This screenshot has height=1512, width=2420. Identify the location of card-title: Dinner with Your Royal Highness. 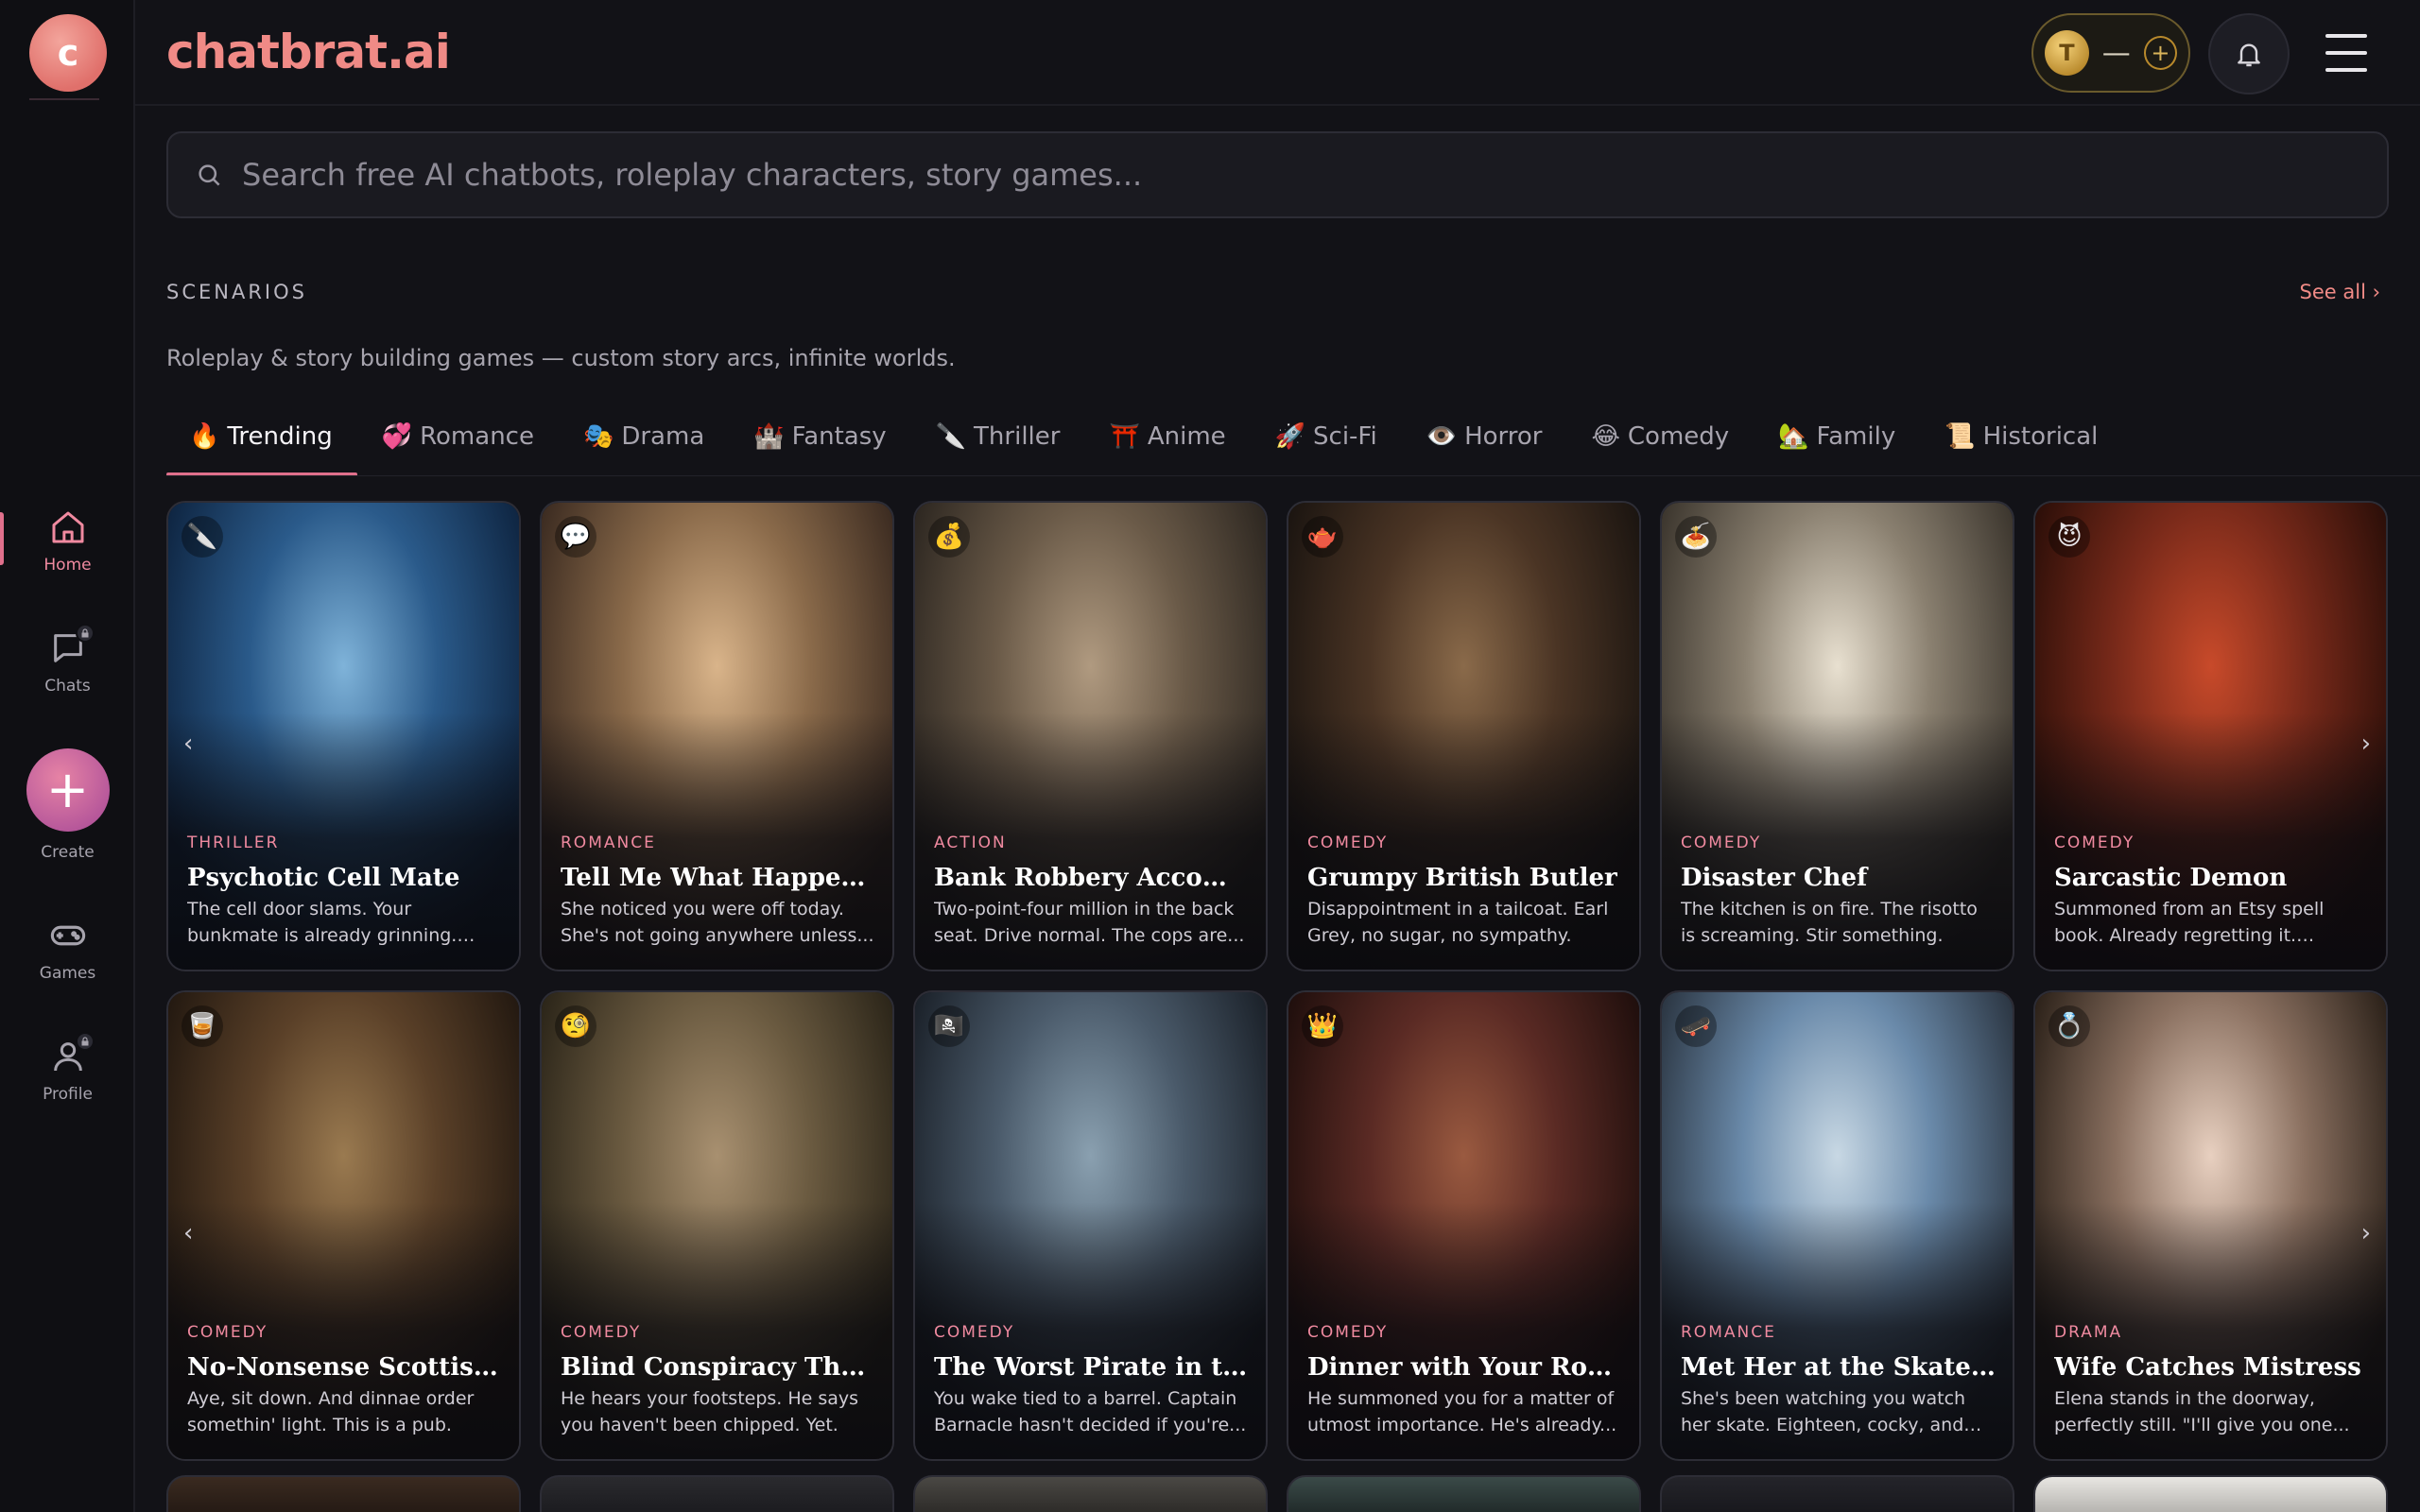
(1464, 1367).